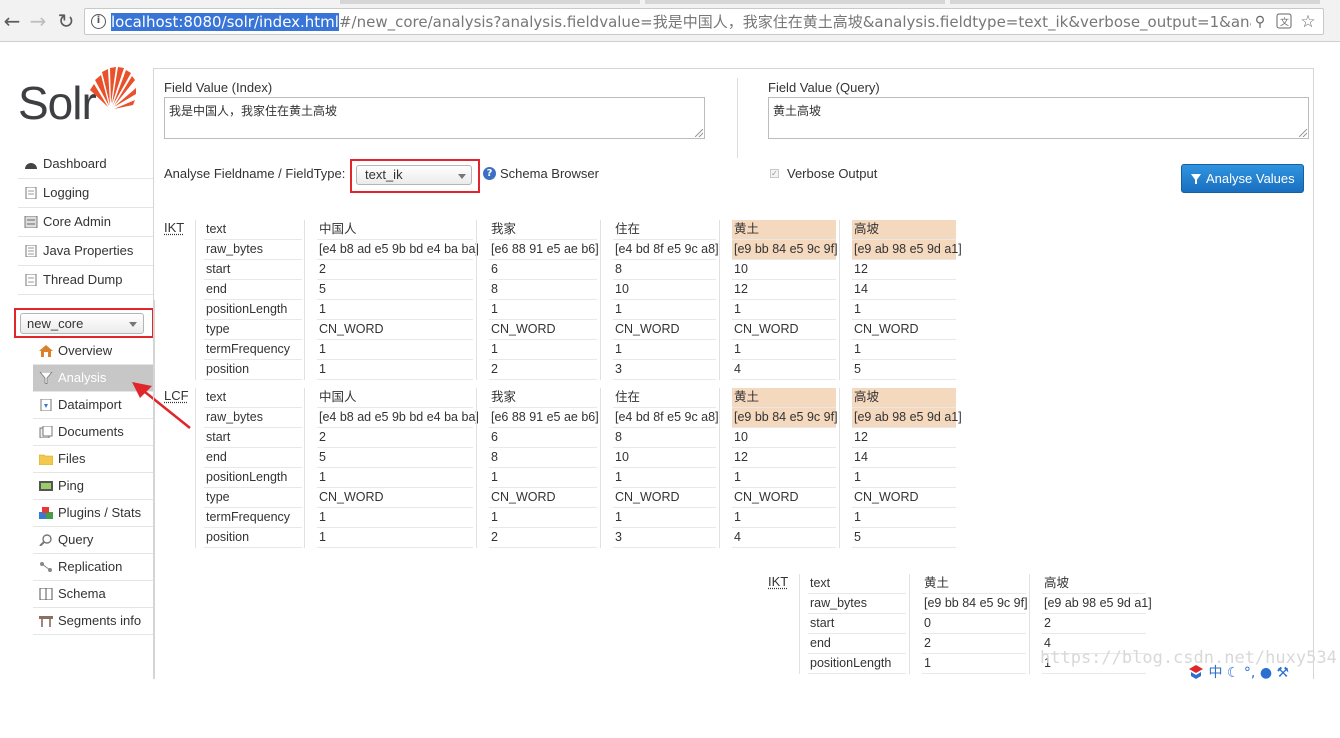 This screenshot has height=738, width=1340. What do you see at coordinates (31, 280) in the screenshot?
I see `thread-dump-icon` at bounding box center [31, 280].